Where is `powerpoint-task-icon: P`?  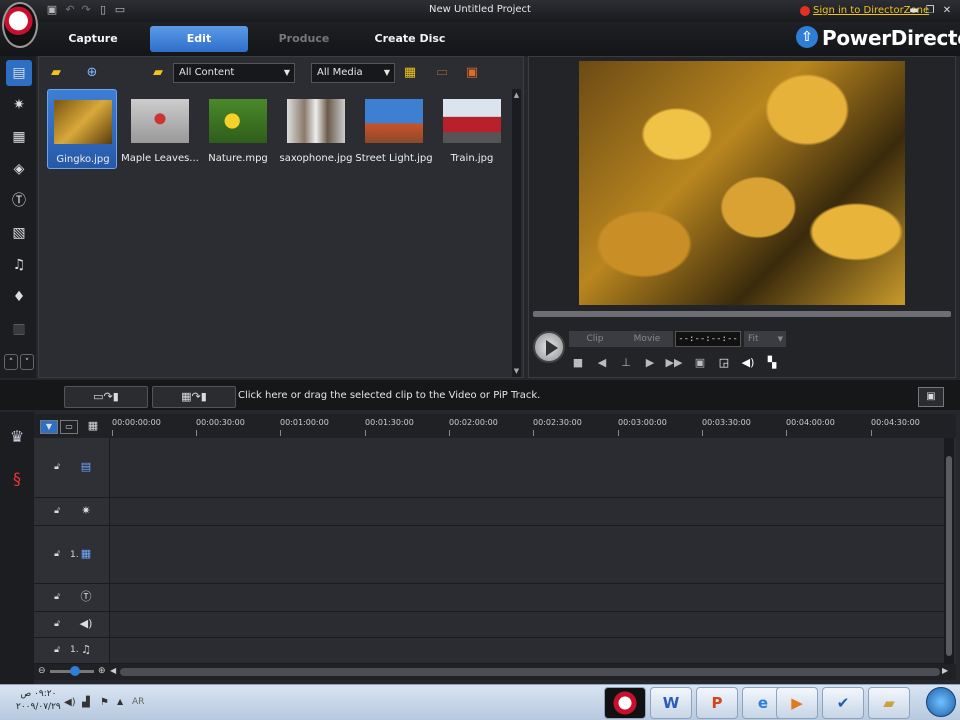 powerpoint-task-icon: P is located at coordinates (717, 703).